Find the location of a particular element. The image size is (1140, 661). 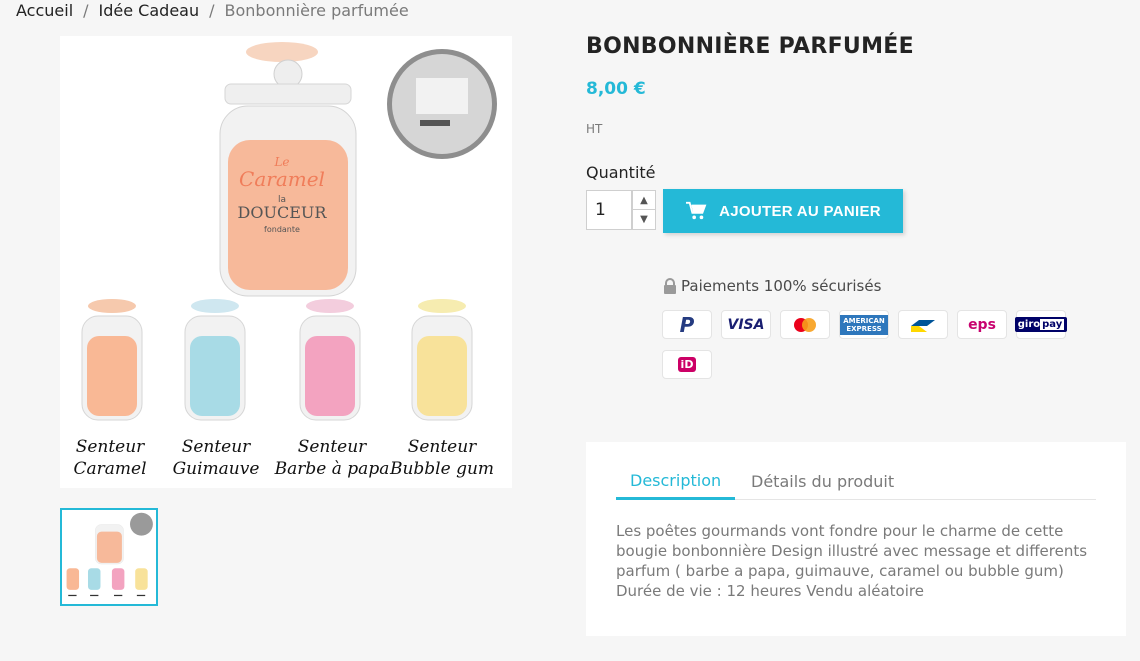

scent-3-line2: Barbe à papa is located at coordinates (332, 469).